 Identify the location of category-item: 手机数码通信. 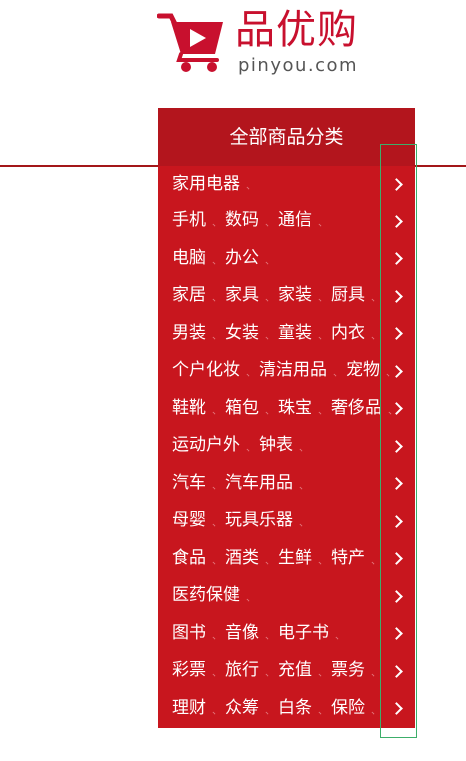
(286, 221).